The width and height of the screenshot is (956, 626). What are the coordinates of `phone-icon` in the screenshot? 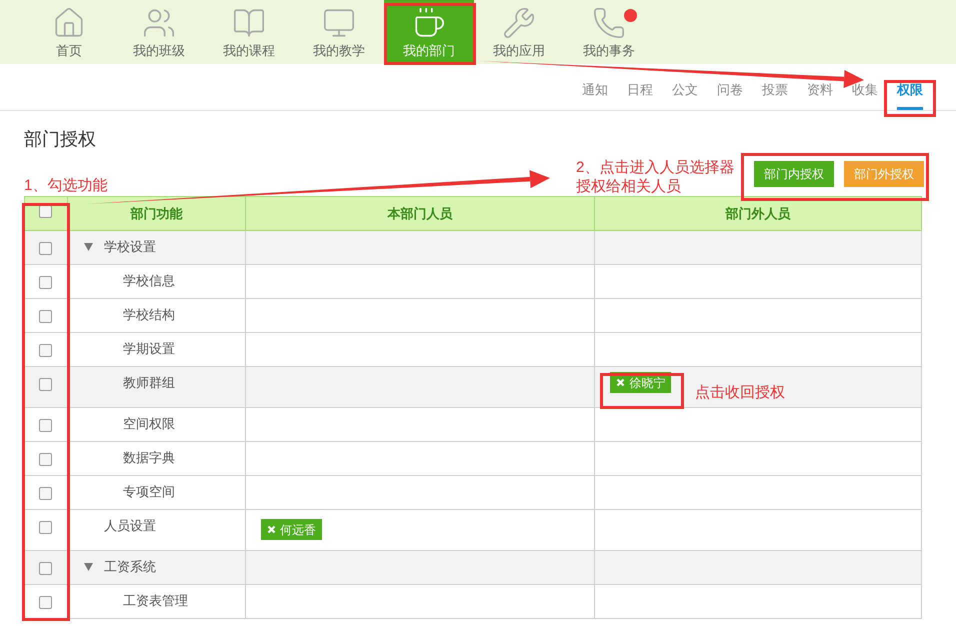 It's located at (609, 23).